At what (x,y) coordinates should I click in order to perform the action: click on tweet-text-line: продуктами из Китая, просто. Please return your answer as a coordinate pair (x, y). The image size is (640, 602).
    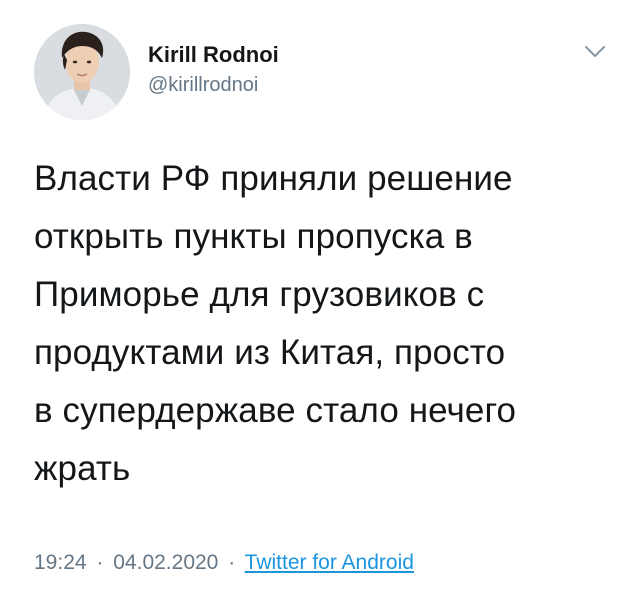
    Looking at the image, I should click on (270, 352).